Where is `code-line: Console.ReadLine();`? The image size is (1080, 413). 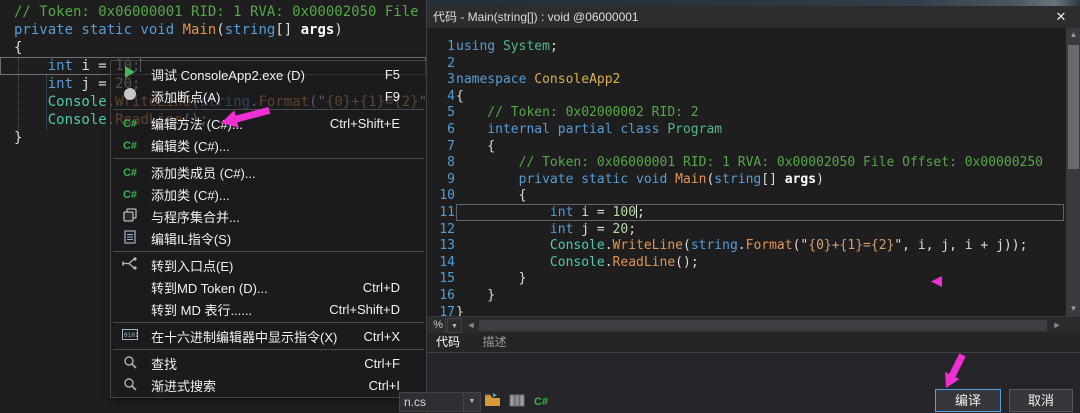 code-line: Console.ReadLine(); is located at coordinates (760, 262).